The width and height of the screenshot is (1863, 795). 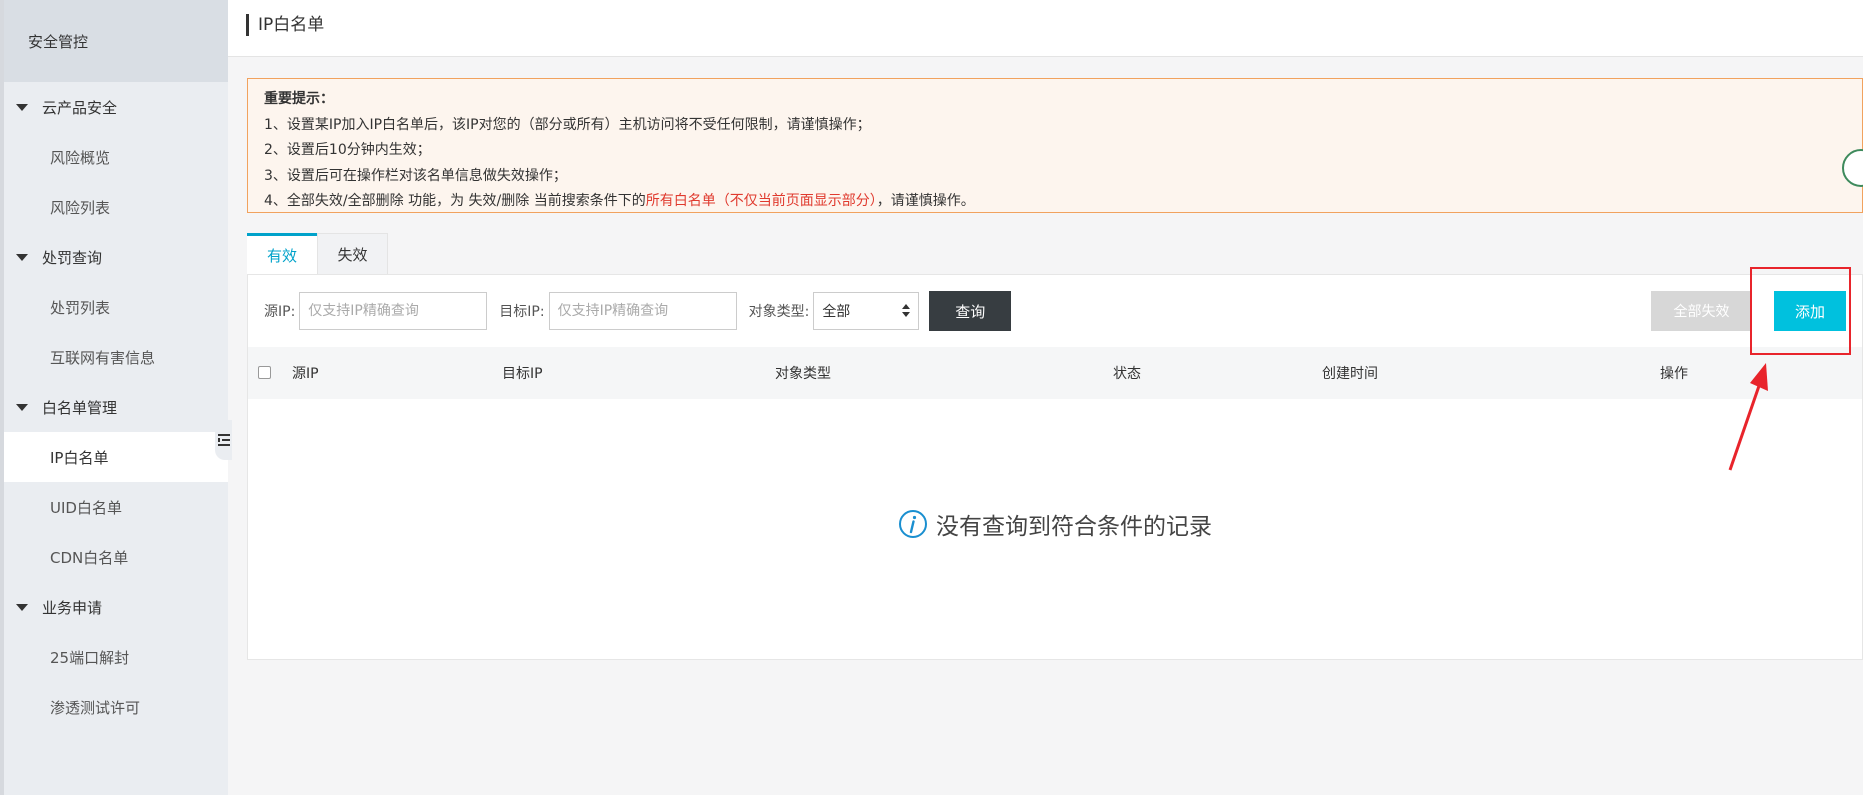 What do you see at coordinates (116, 157) in the screenshot?
I see `sidebar-item-risk-overview: 风险概览` at bounding box center [116, 157].